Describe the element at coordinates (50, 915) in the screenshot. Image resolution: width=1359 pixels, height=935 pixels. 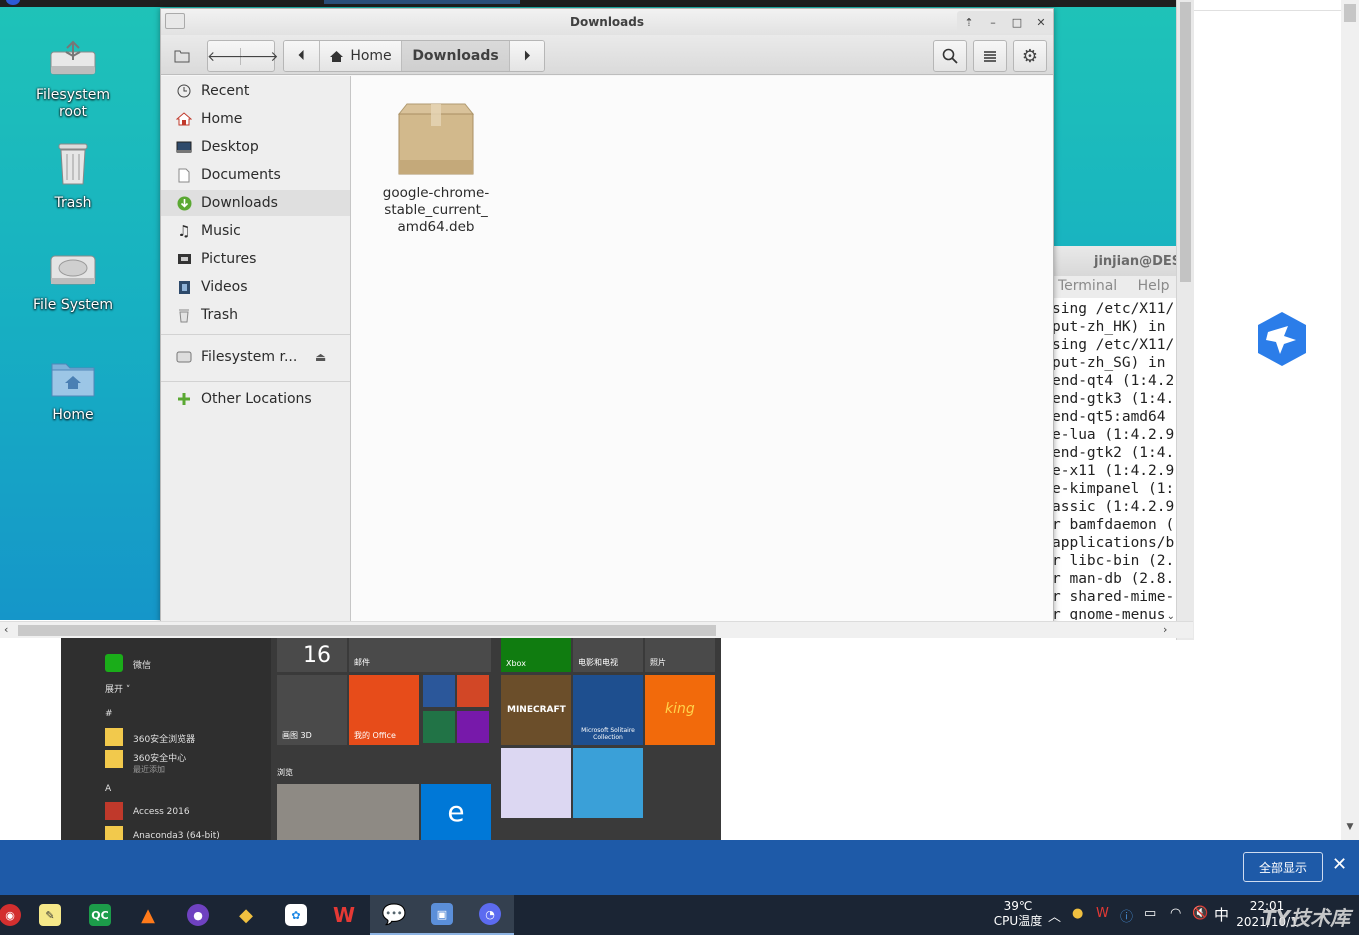
I see `notepad-icon: ✎` at that location.